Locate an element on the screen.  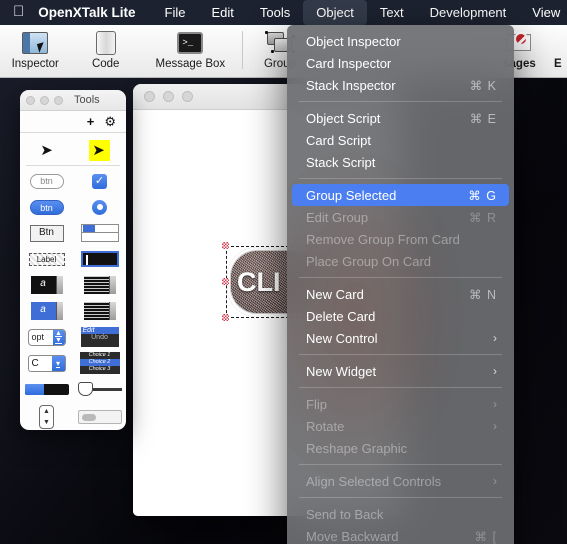
menu-item-align-selected-controls: Align Selected Controls › is located at coordinates (400, 481).